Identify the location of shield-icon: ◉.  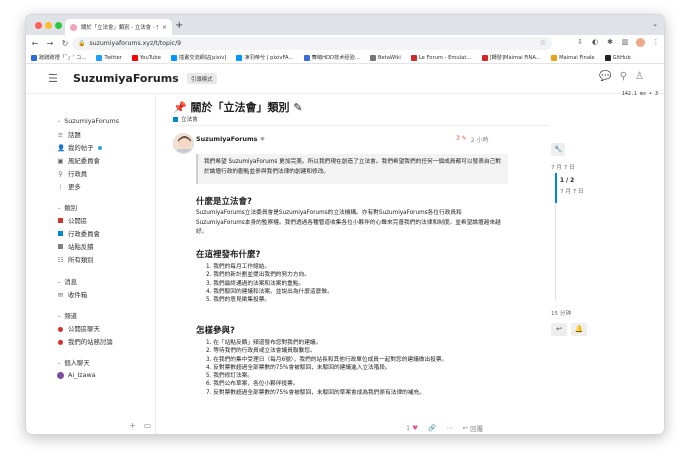
(262, 139).